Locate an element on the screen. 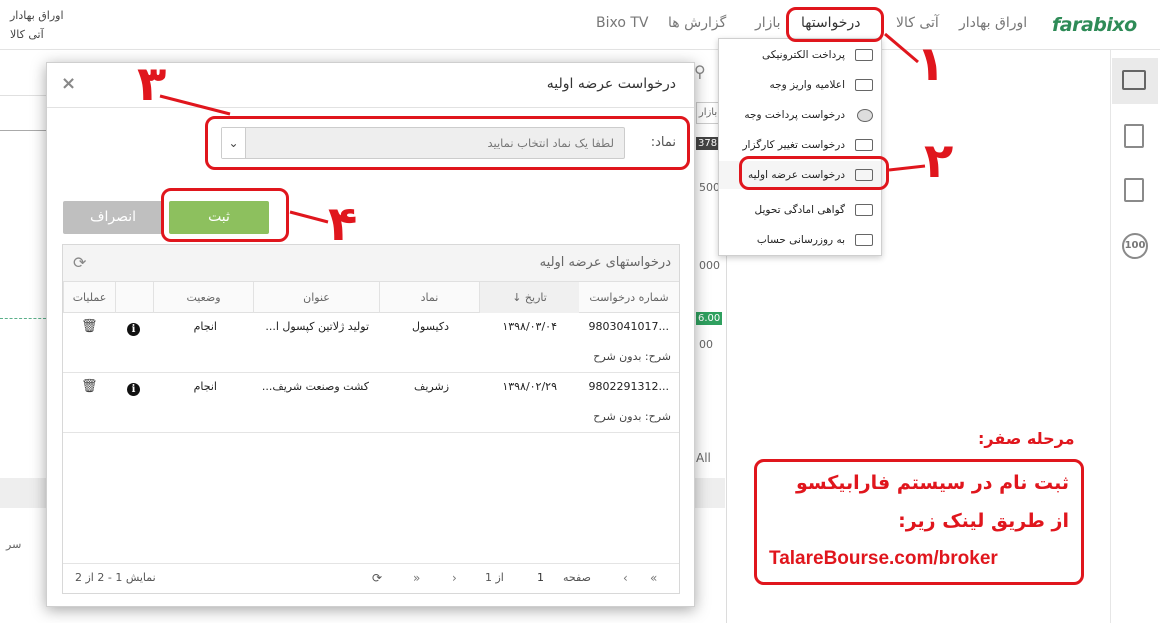 Image resolution: width=1160 pixels, height=623 pixels. annotation-number-2: ٢ is located at coordinates (939, 161).